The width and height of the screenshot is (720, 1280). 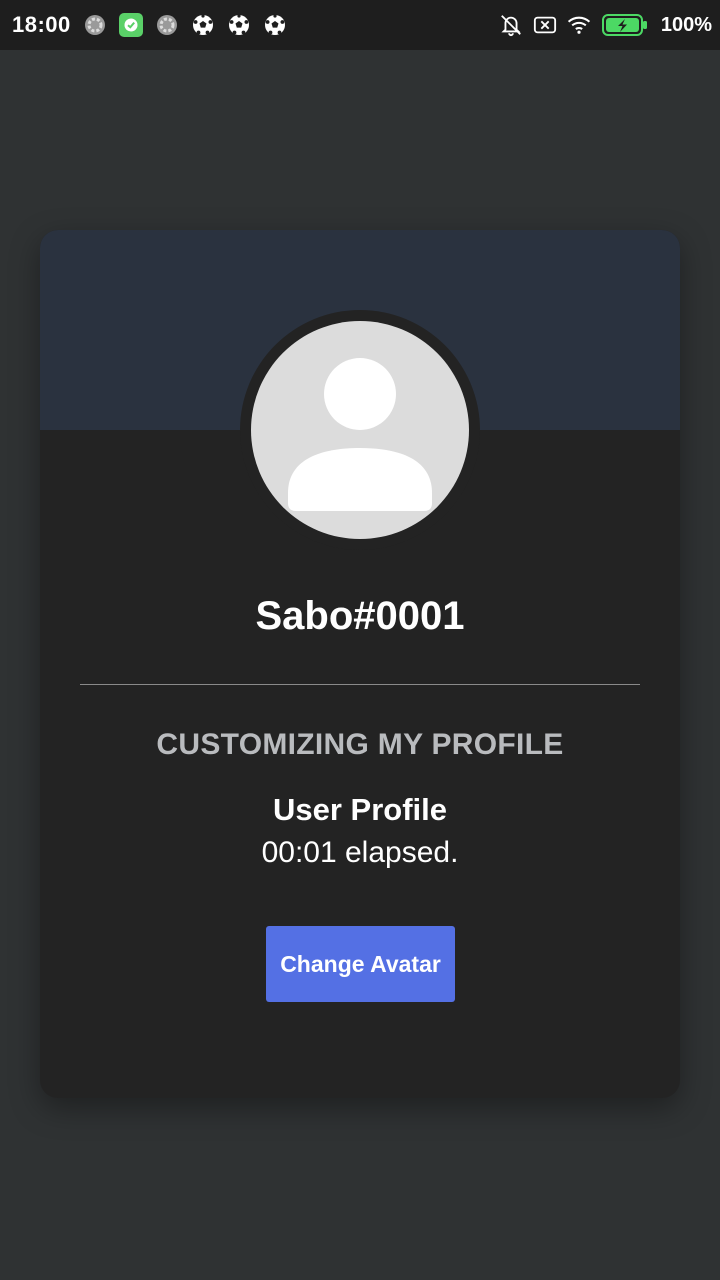 I want to click on wifi-icon, so click(x=579, y=25).